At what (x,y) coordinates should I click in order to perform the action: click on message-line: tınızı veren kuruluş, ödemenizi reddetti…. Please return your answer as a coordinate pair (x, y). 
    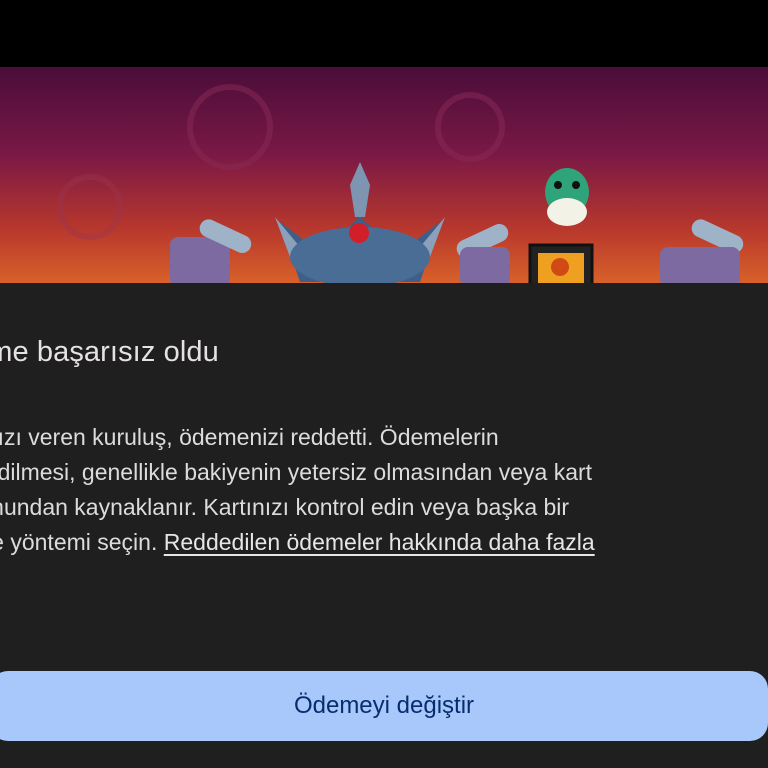
    Looking at the image, I should click on (249, 437).